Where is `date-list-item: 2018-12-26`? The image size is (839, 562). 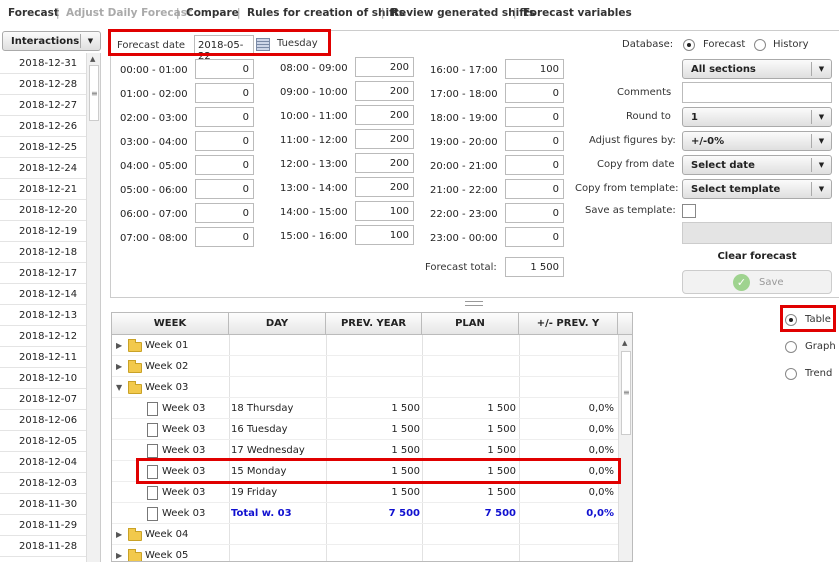
date-list-item: 2018-12-26 is located at coordinates (43, 126).